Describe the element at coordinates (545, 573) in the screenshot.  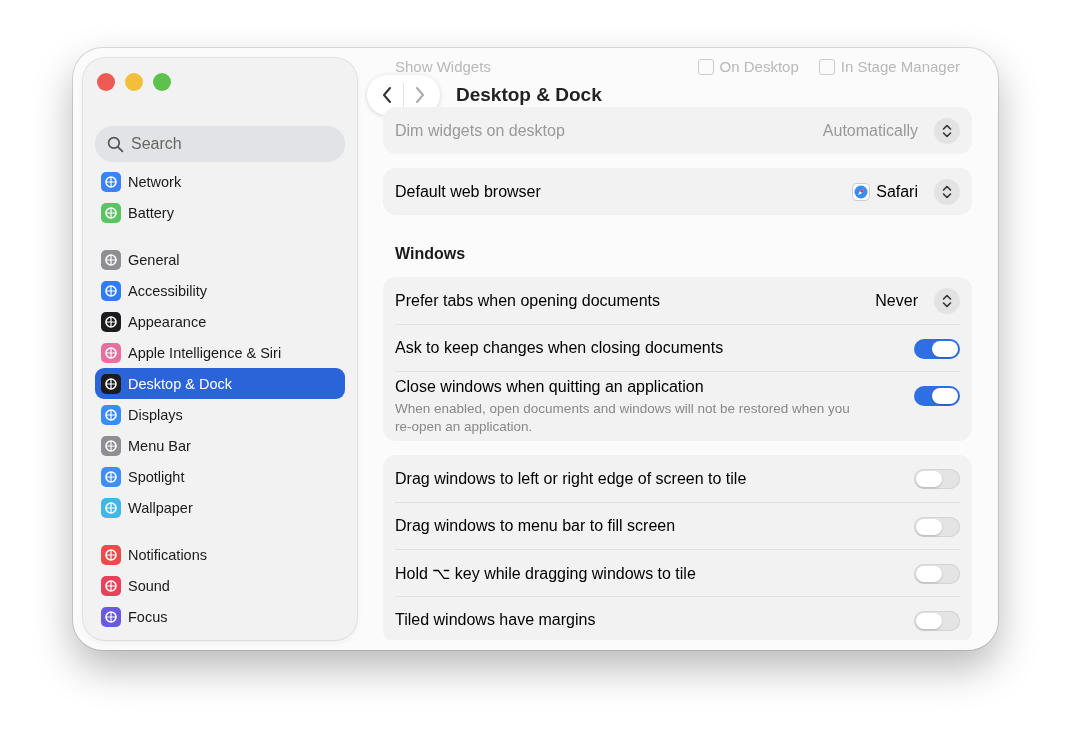
I see `setting-label: Hold ⌥ key while dragging windows to tile` at that location.